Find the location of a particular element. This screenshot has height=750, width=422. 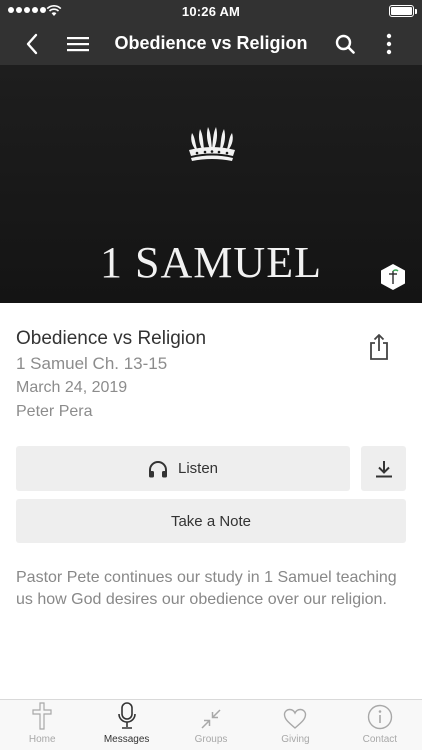

tab-messages: Messages is located at coordinates (126, 725).